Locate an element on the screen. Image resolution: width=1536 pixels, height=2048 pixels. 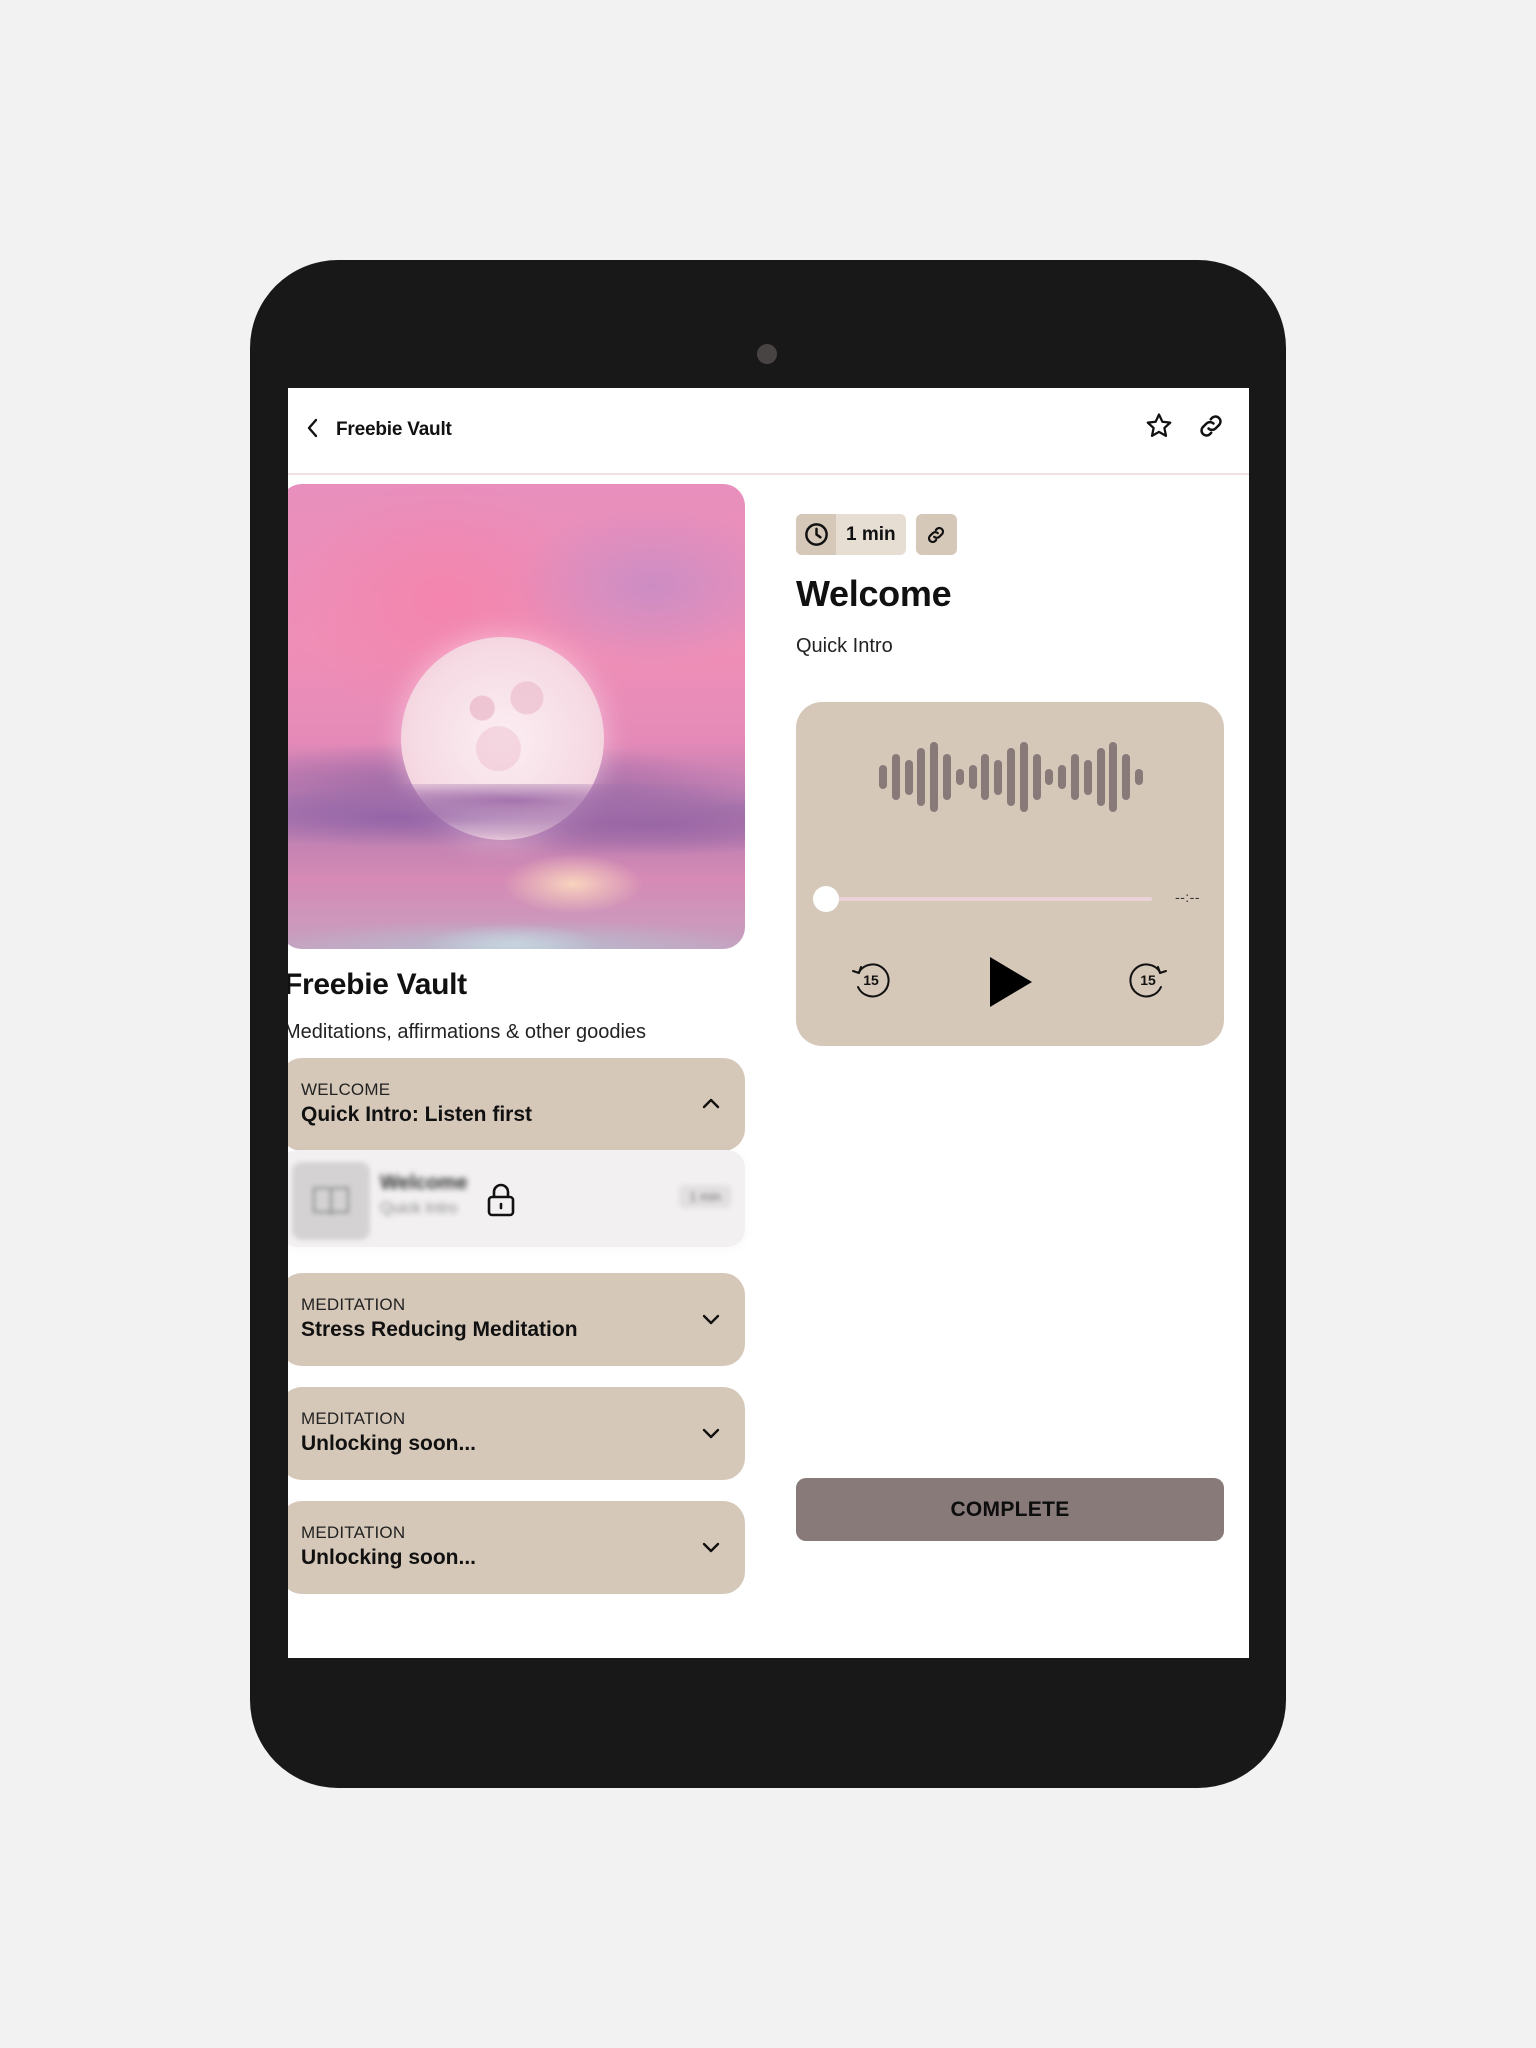
audio-player: --:-- 15 15 is located at coordinates (1010, 874).